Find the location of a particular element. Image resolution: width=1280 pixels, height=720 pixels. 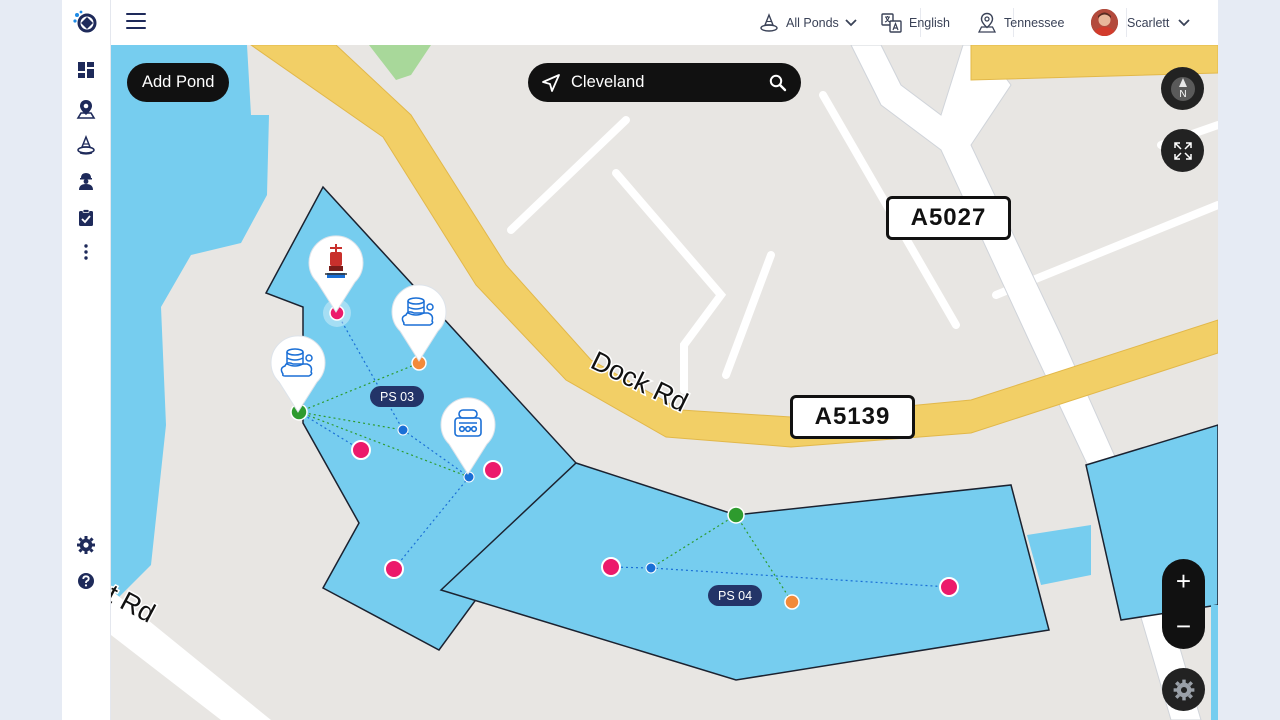

device-marker is located at coordinates (468, 434).